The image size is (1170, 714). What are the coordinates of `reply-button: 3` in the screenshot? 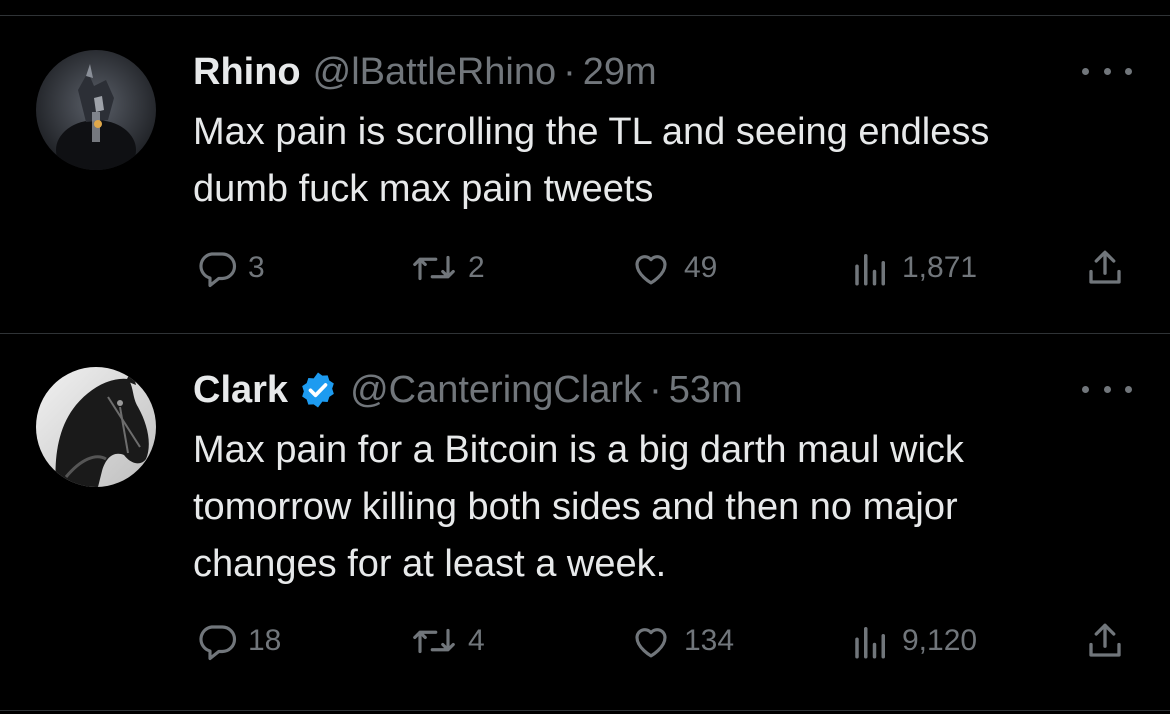 It's located at (230, 268).